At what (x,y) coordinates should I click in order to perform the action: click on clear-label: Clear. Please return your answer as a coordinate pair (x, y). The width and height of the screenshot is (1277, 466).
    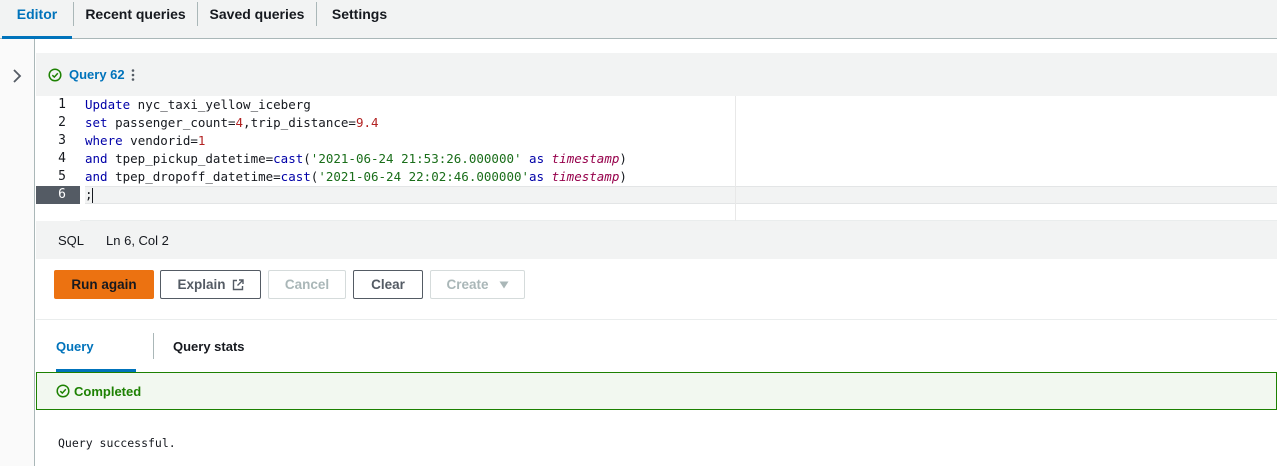
    Looking at the image, I should click on (388, 284).